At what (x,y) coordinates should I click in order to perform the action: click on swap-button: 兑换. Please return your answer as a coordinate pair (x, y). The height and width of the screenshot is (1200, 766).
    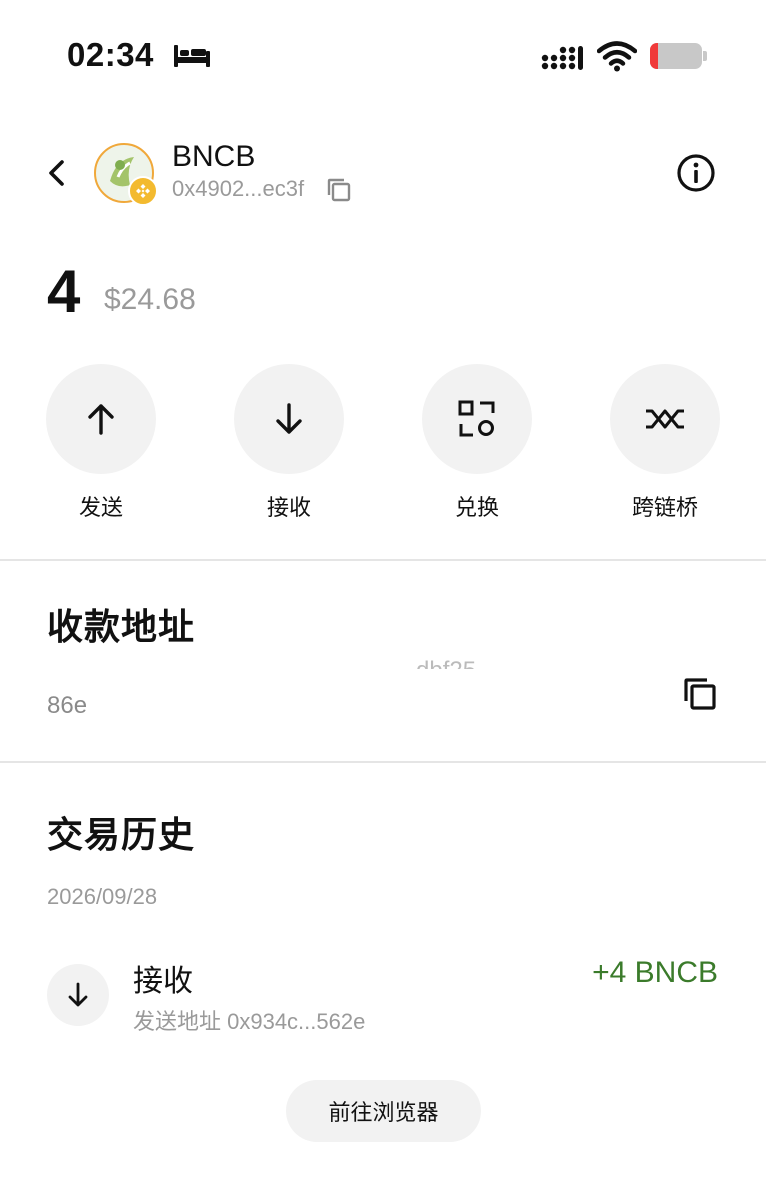
    Looking at the image, I should click on (477, 443).